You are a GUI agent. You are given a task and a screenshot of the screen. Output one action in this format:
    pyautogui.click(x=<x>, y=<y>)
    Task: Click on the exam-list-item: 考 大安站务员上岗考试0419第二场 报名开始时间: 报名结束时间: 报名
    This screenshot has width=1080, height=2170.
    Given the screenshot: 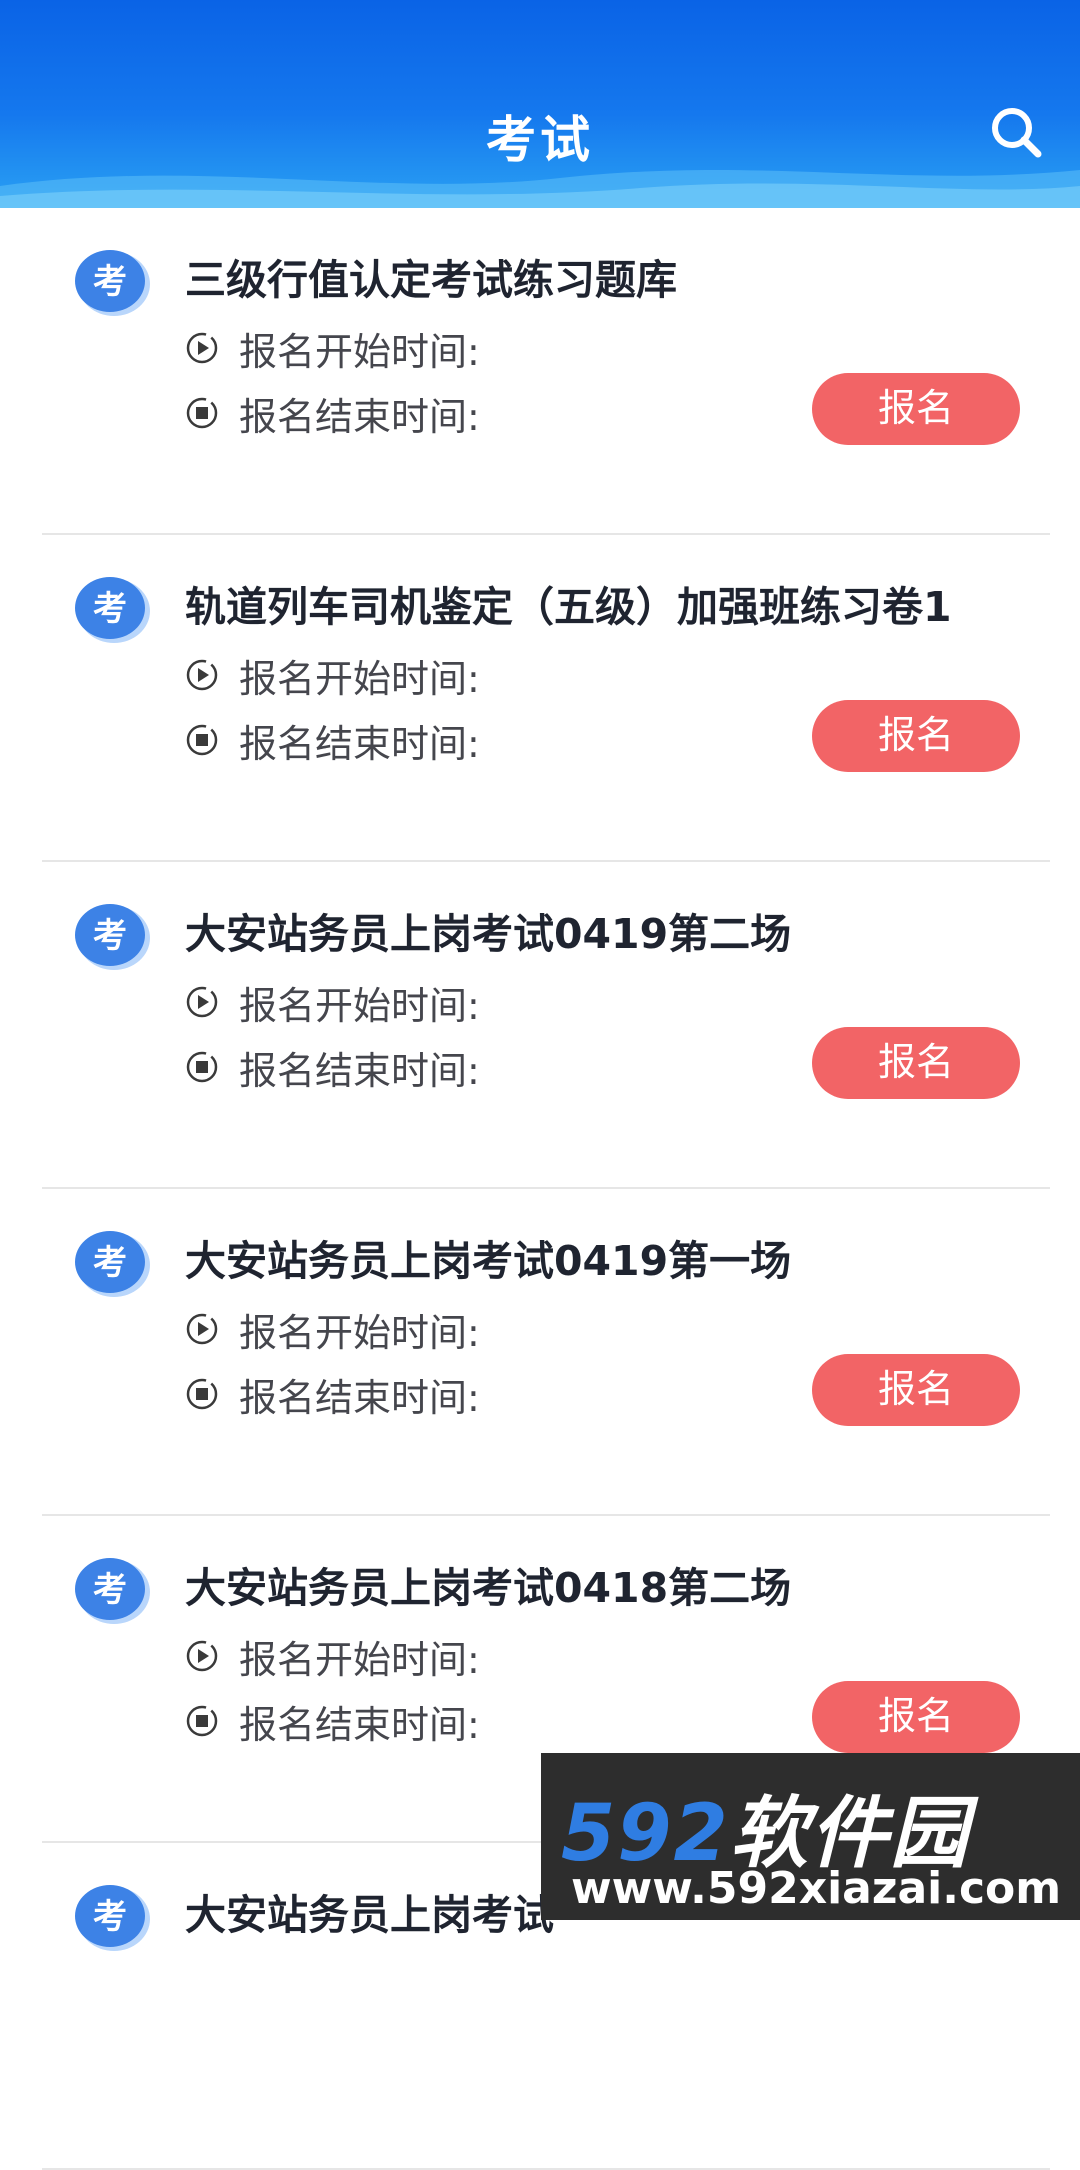 What is the action you would take?
    pyautogui.click(x=546, y=1025)
    